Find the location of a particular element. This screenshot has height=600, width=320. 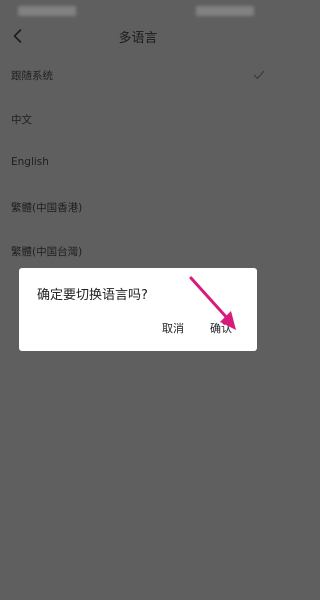

page-title: 多语言 is located at coordinates (138, 38).